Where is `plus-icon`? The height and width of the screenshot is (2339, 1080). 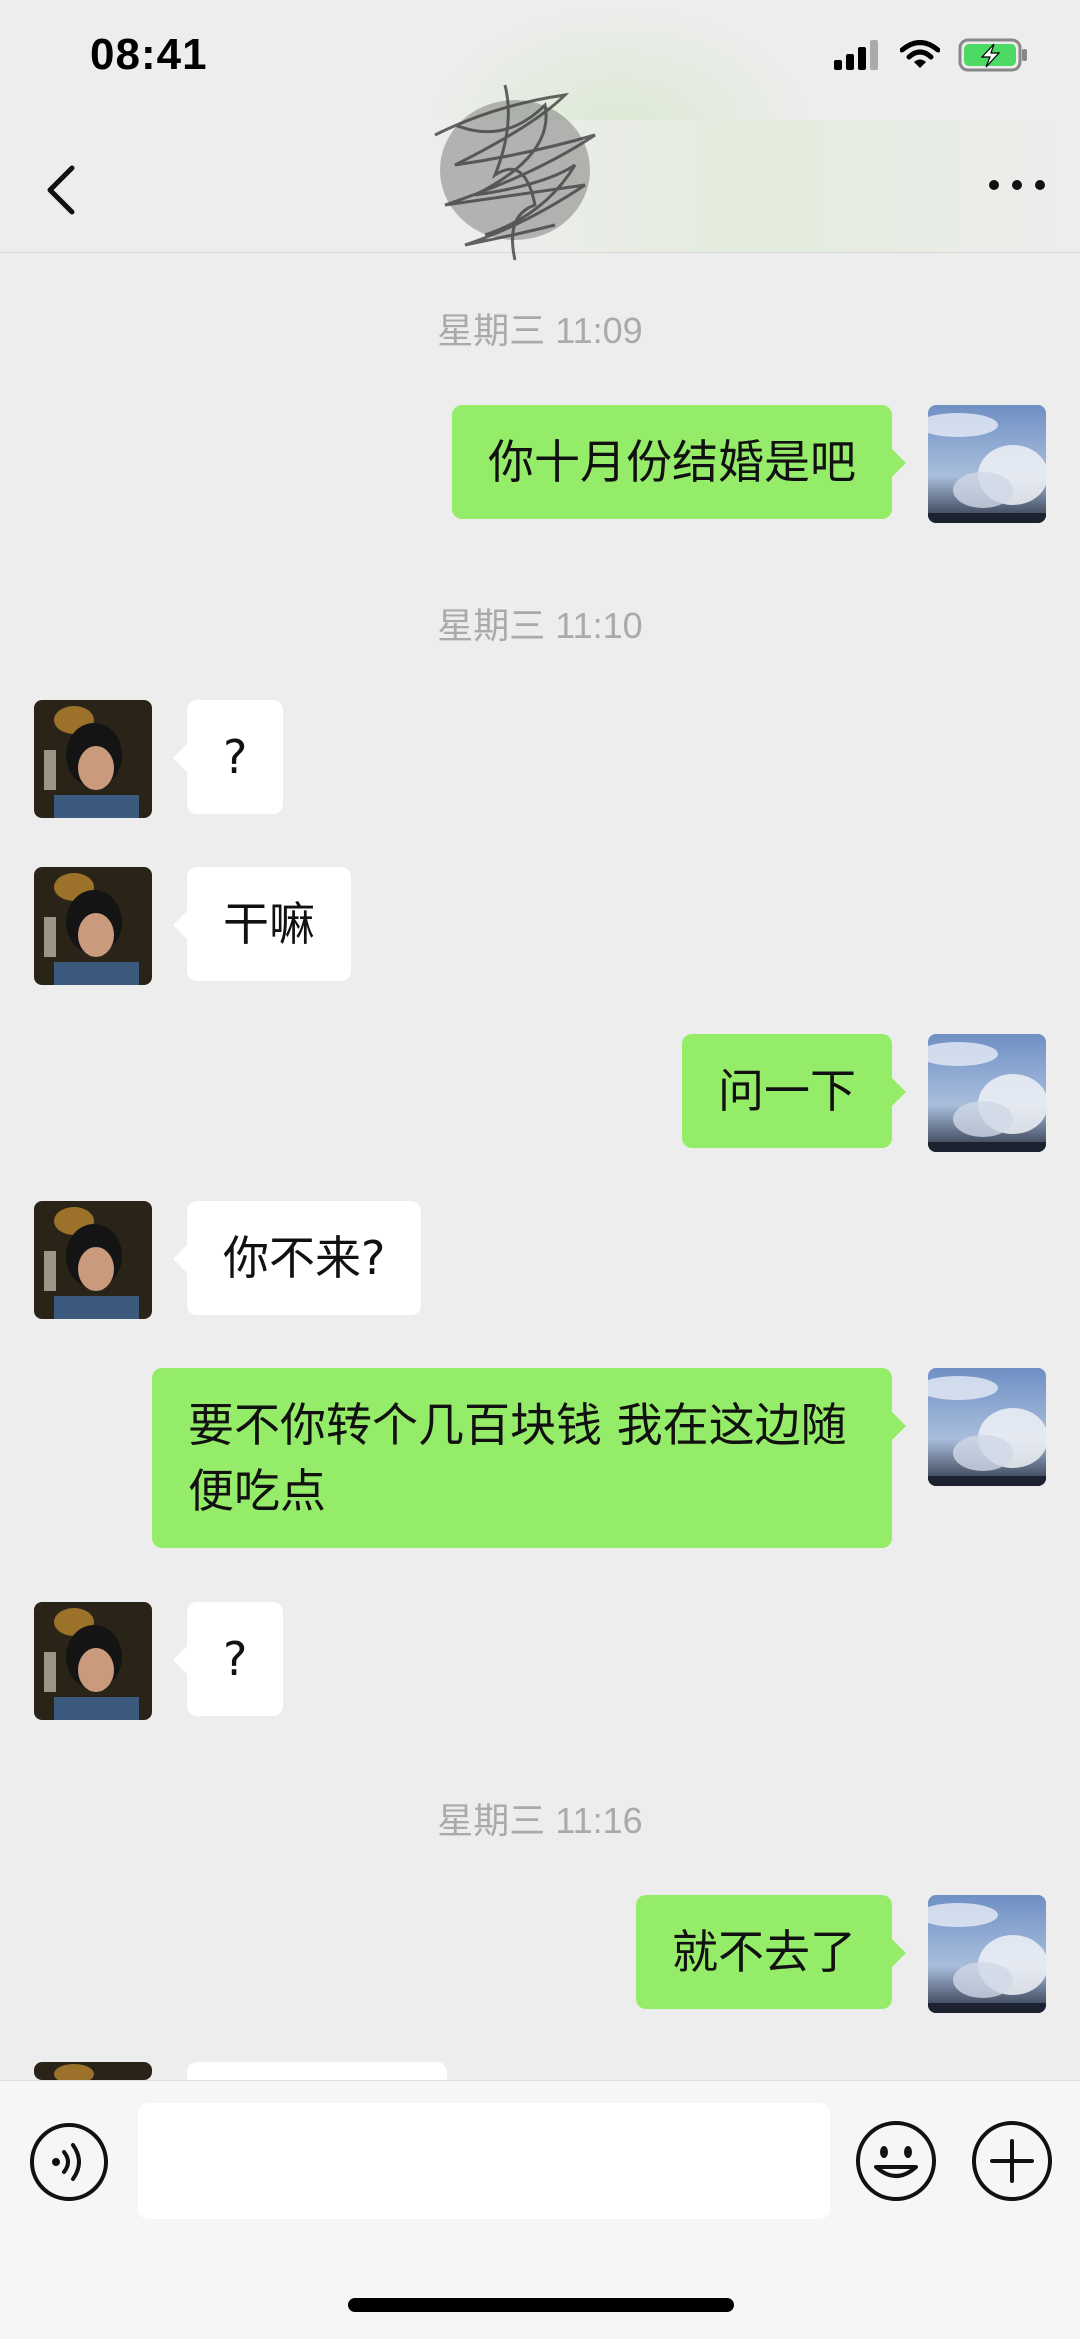 plus-icon is located at coordinates (1012, 2161).